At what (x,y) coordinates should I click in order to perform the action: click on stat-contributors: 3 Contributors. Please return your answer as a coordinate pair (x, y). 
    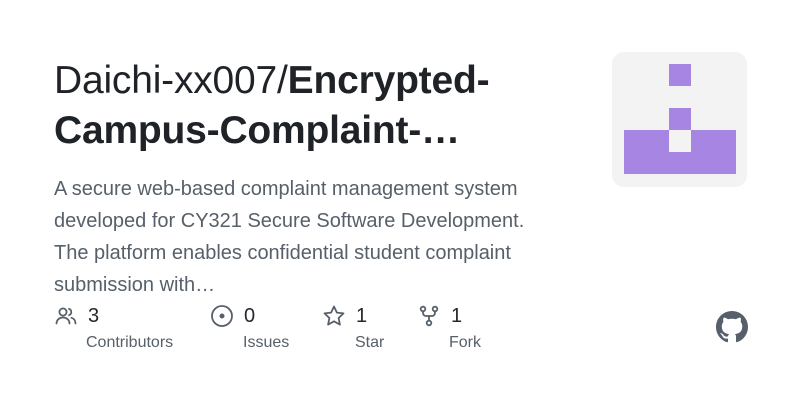
    Looking at the image, I should click on (113, 325).